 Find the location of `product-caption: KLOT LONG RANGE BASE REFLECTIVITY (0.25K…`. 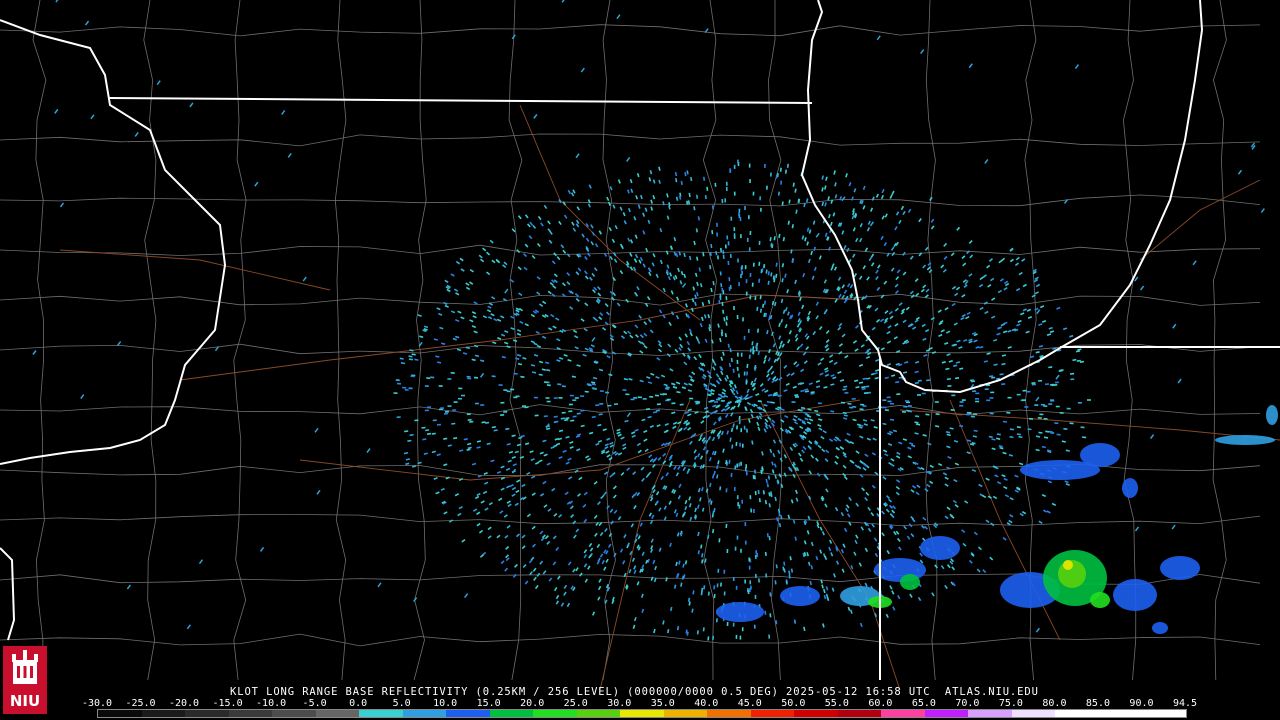

product-caption: KLOT LONG RANGE BASE REFLECTIVITY (0.25K… is located at coordinates (634, 692).